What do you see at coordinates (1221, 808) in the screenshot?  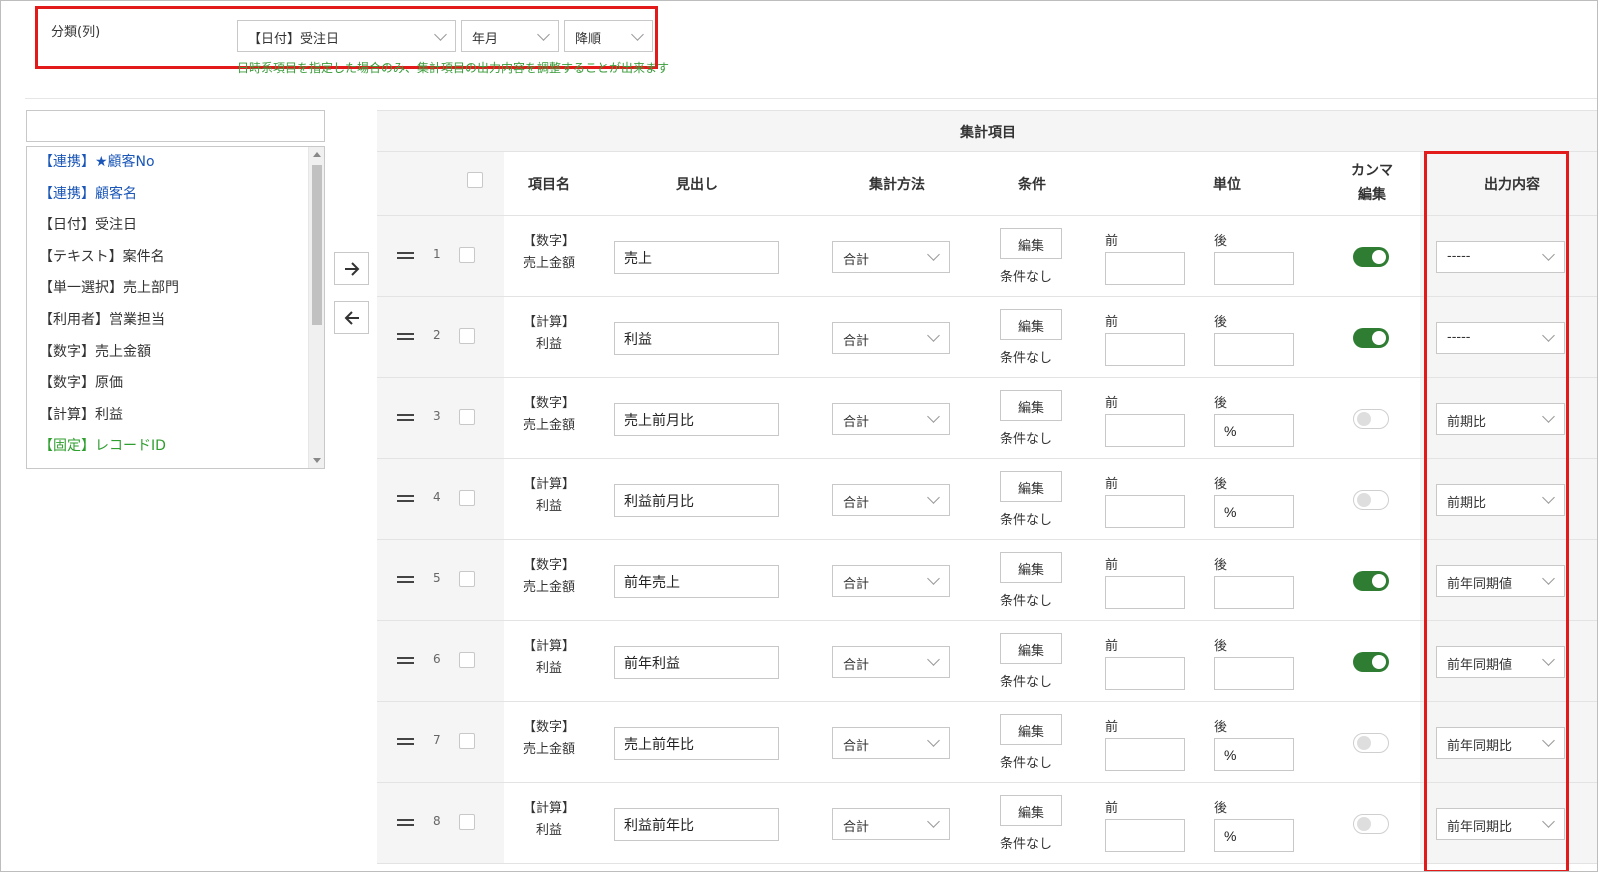 I see `unit-after-label: 後` at bounding box center [1221, 808].